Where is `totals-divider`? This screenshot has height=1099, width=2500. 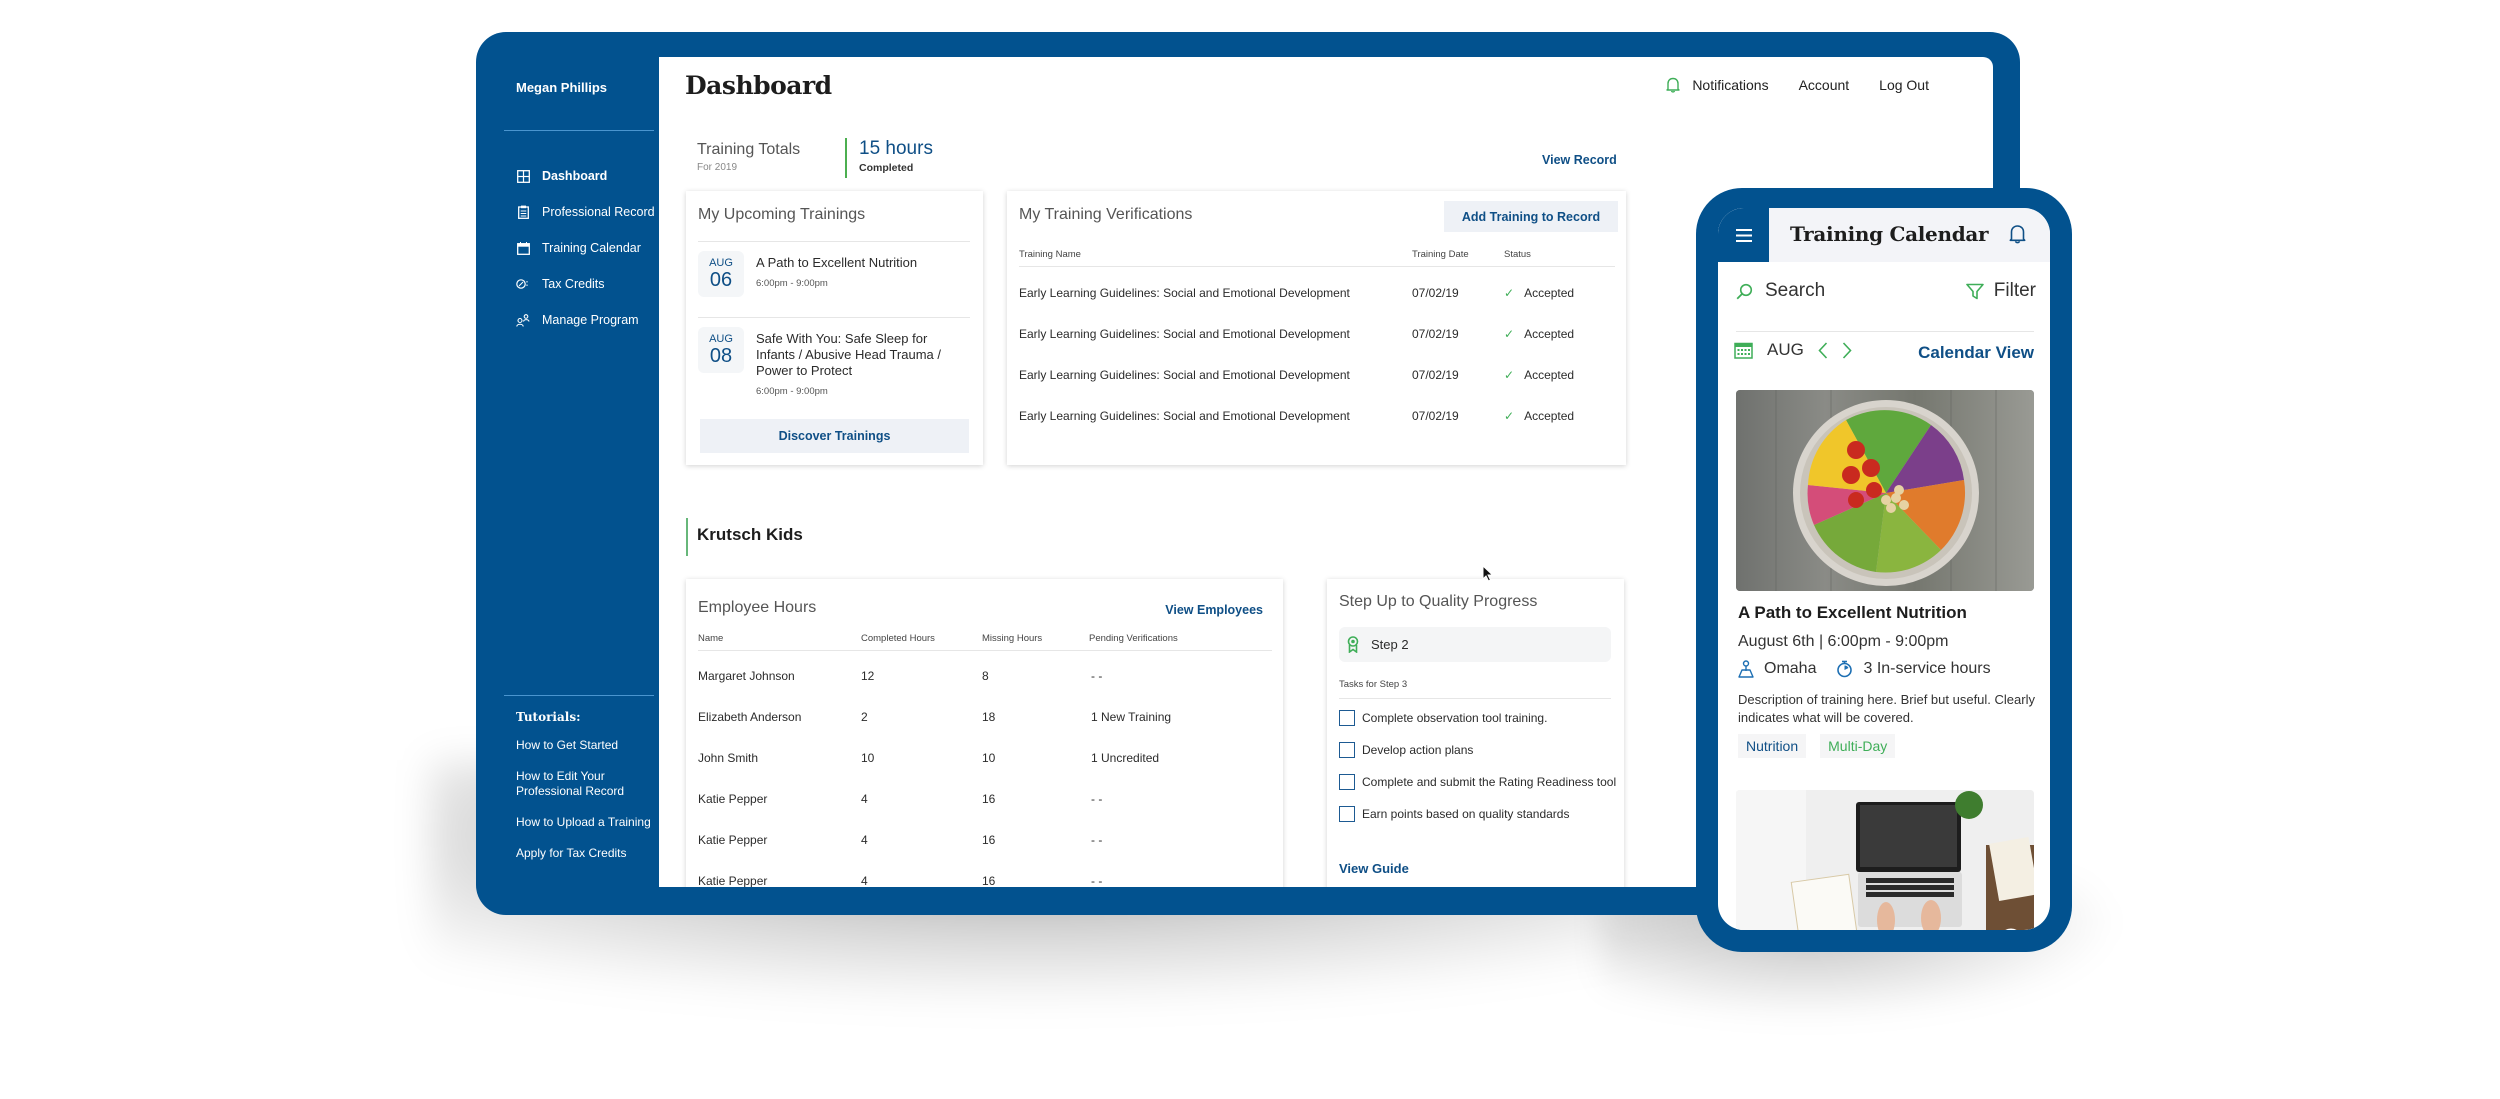 totals-divider is located at coordinates (846, 158).